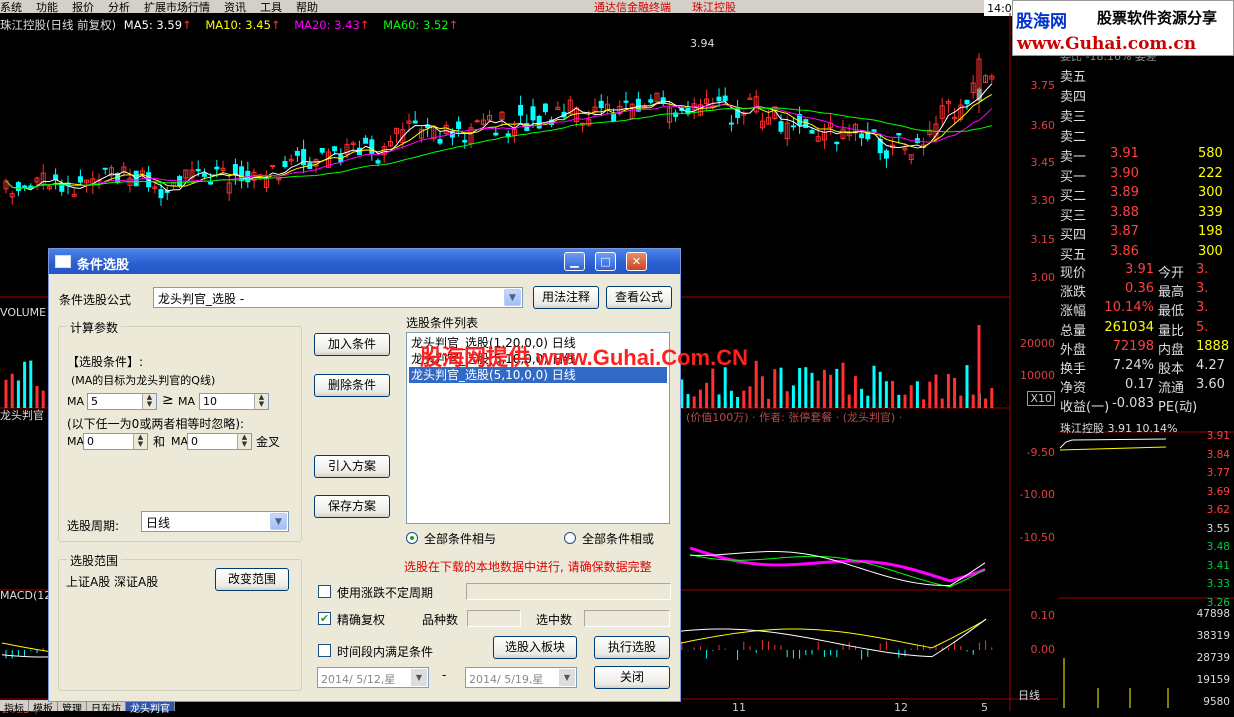 Image resolution: width=1234 pixels, height=717 pixels. What do you see at coordinates (460, 538) in the screenshot?
I see `radio-and-label: 全部条件相与` at bounding box center [460, 538].